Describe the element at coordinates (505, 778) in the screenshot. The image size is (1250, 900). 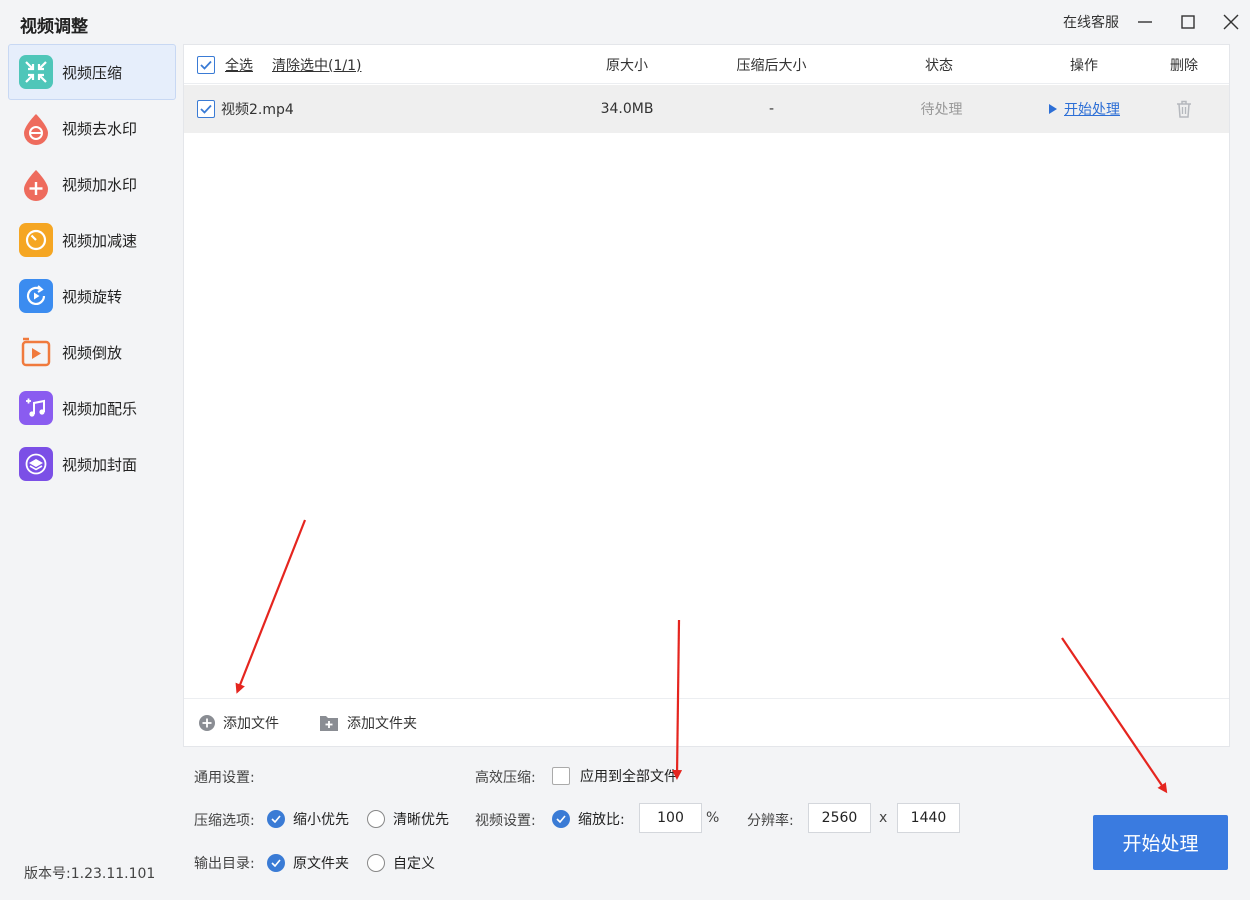
I see `efficient-compress-label: 高效压缩:` at that location.